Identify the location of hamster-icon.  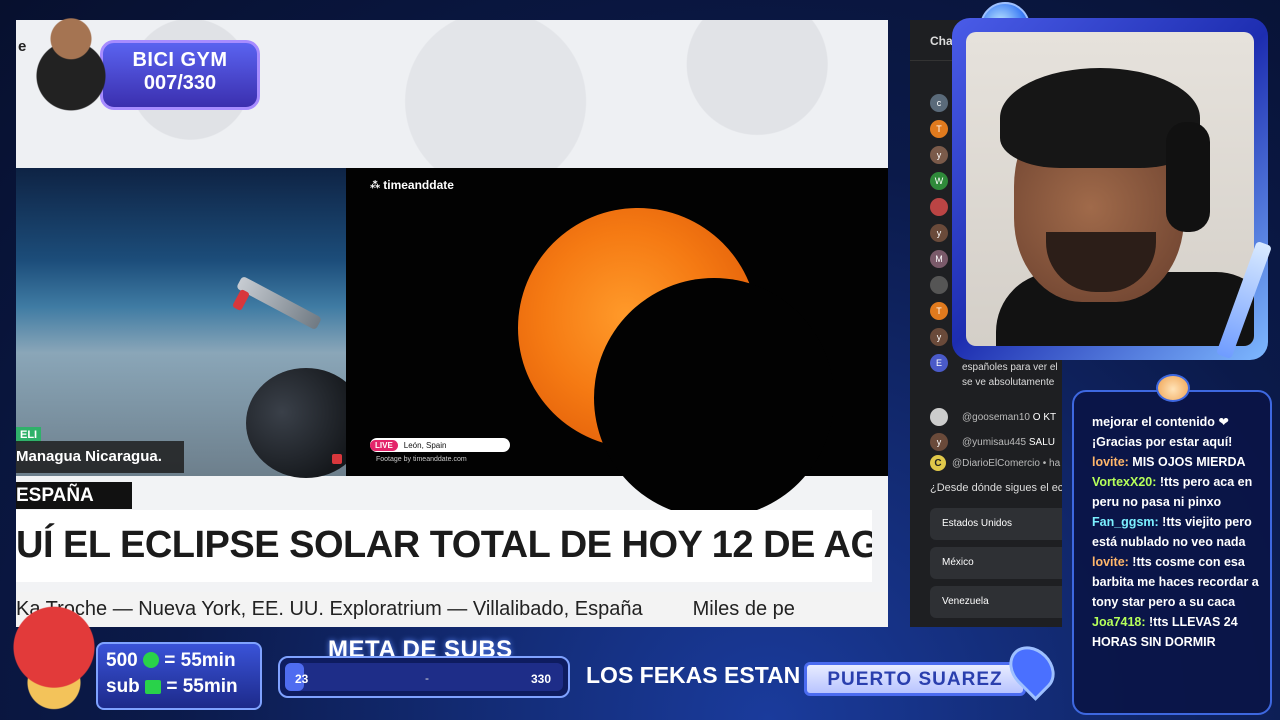
(1173, 388).